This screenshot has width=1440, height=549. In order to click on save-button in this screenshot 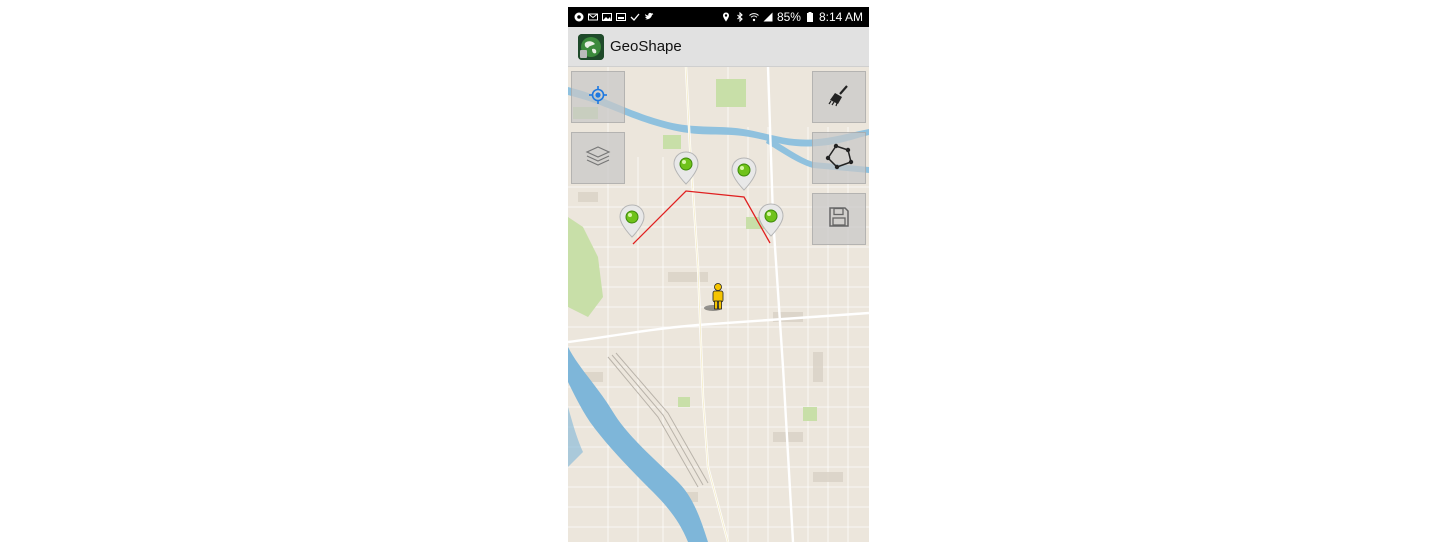, I will do `click(839, 219)`.